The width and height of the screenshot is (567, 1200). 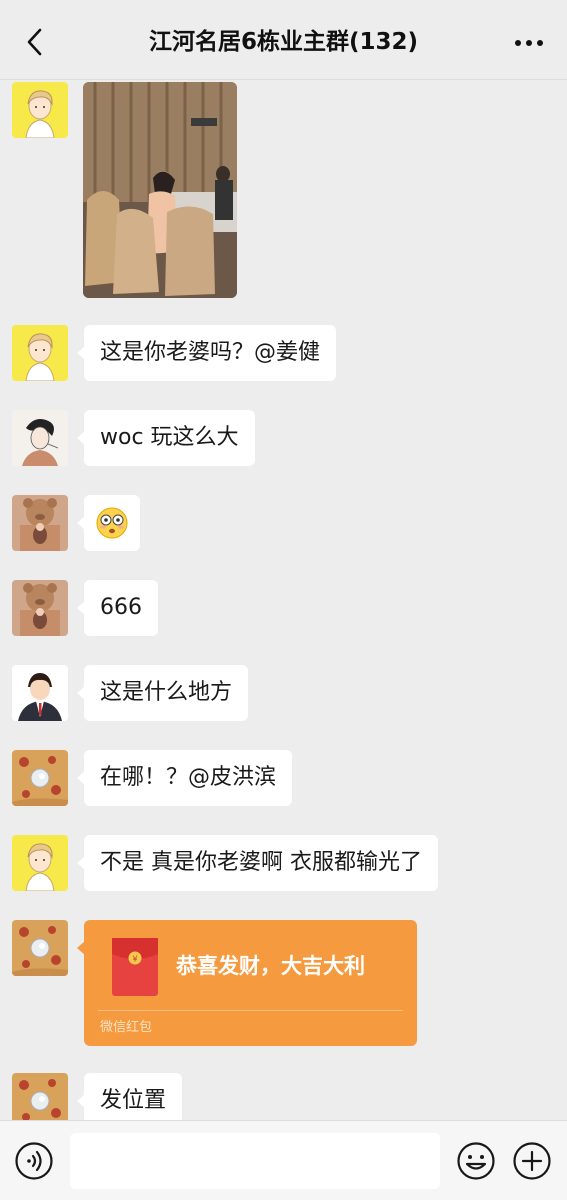 I want to click on more-button, so click(x=529, y=43).